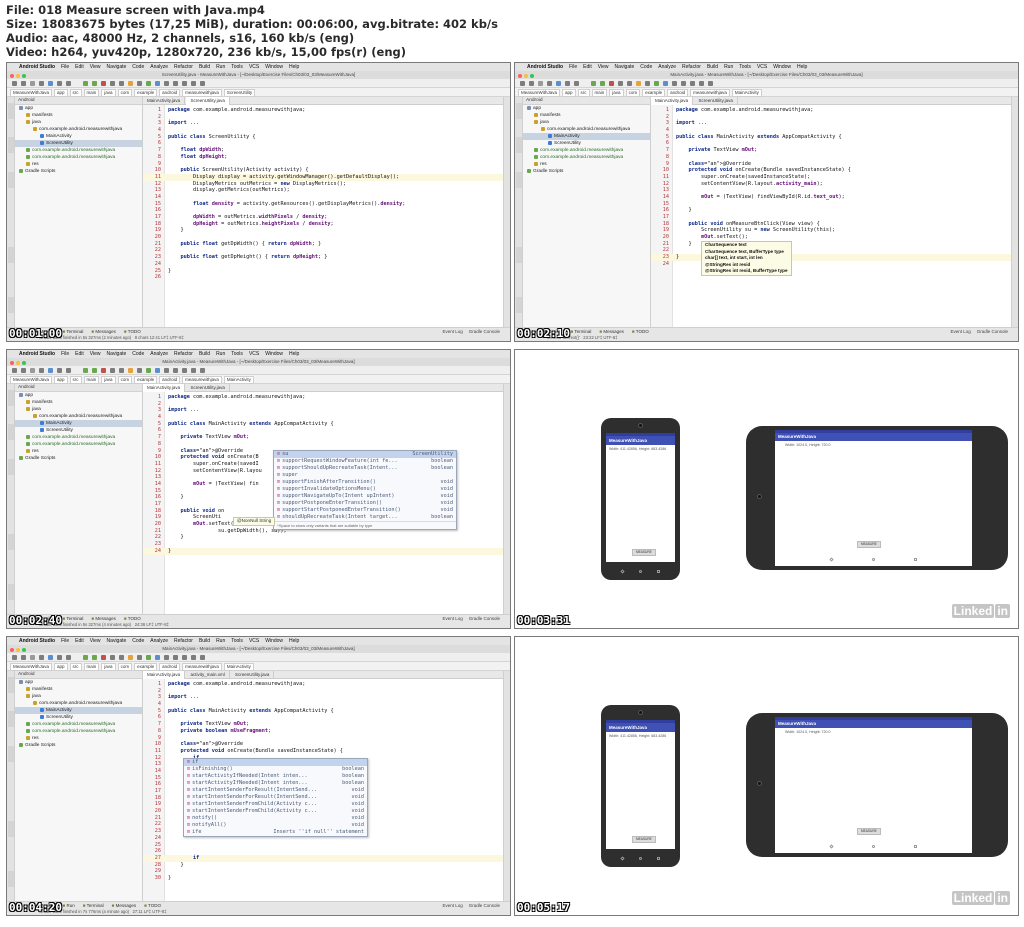  I want to click on menu-item-edit: Edit, so click(587, 67).